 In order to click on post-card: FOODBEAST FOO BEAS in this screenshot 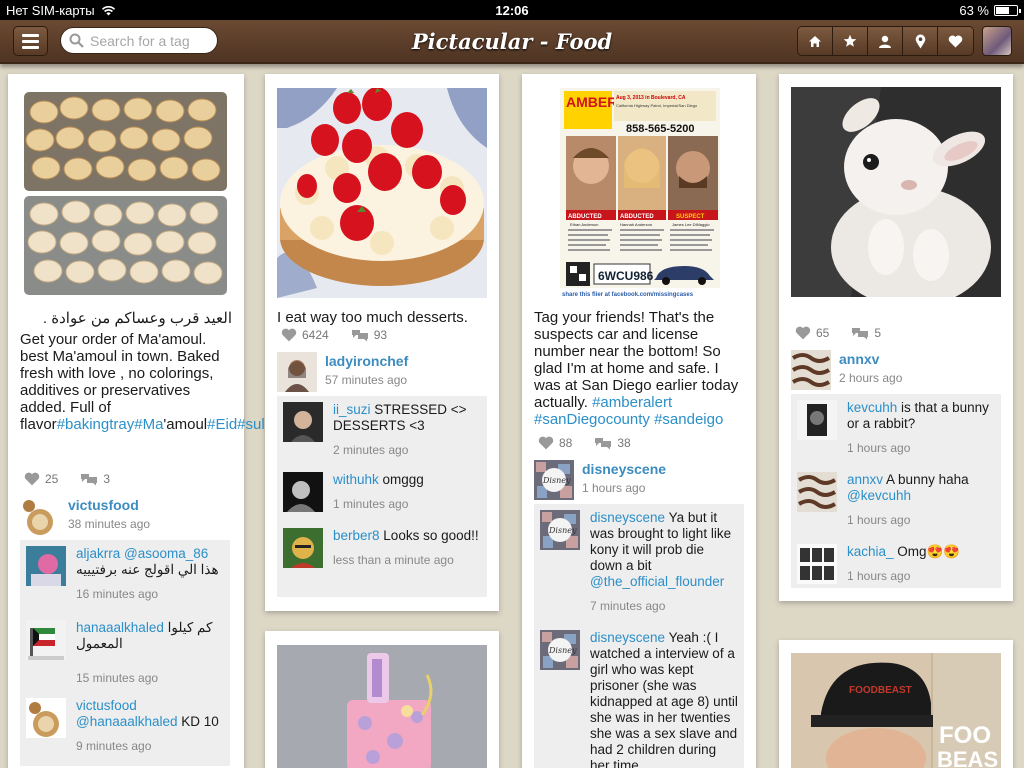, I will do `click(896, 704)`.